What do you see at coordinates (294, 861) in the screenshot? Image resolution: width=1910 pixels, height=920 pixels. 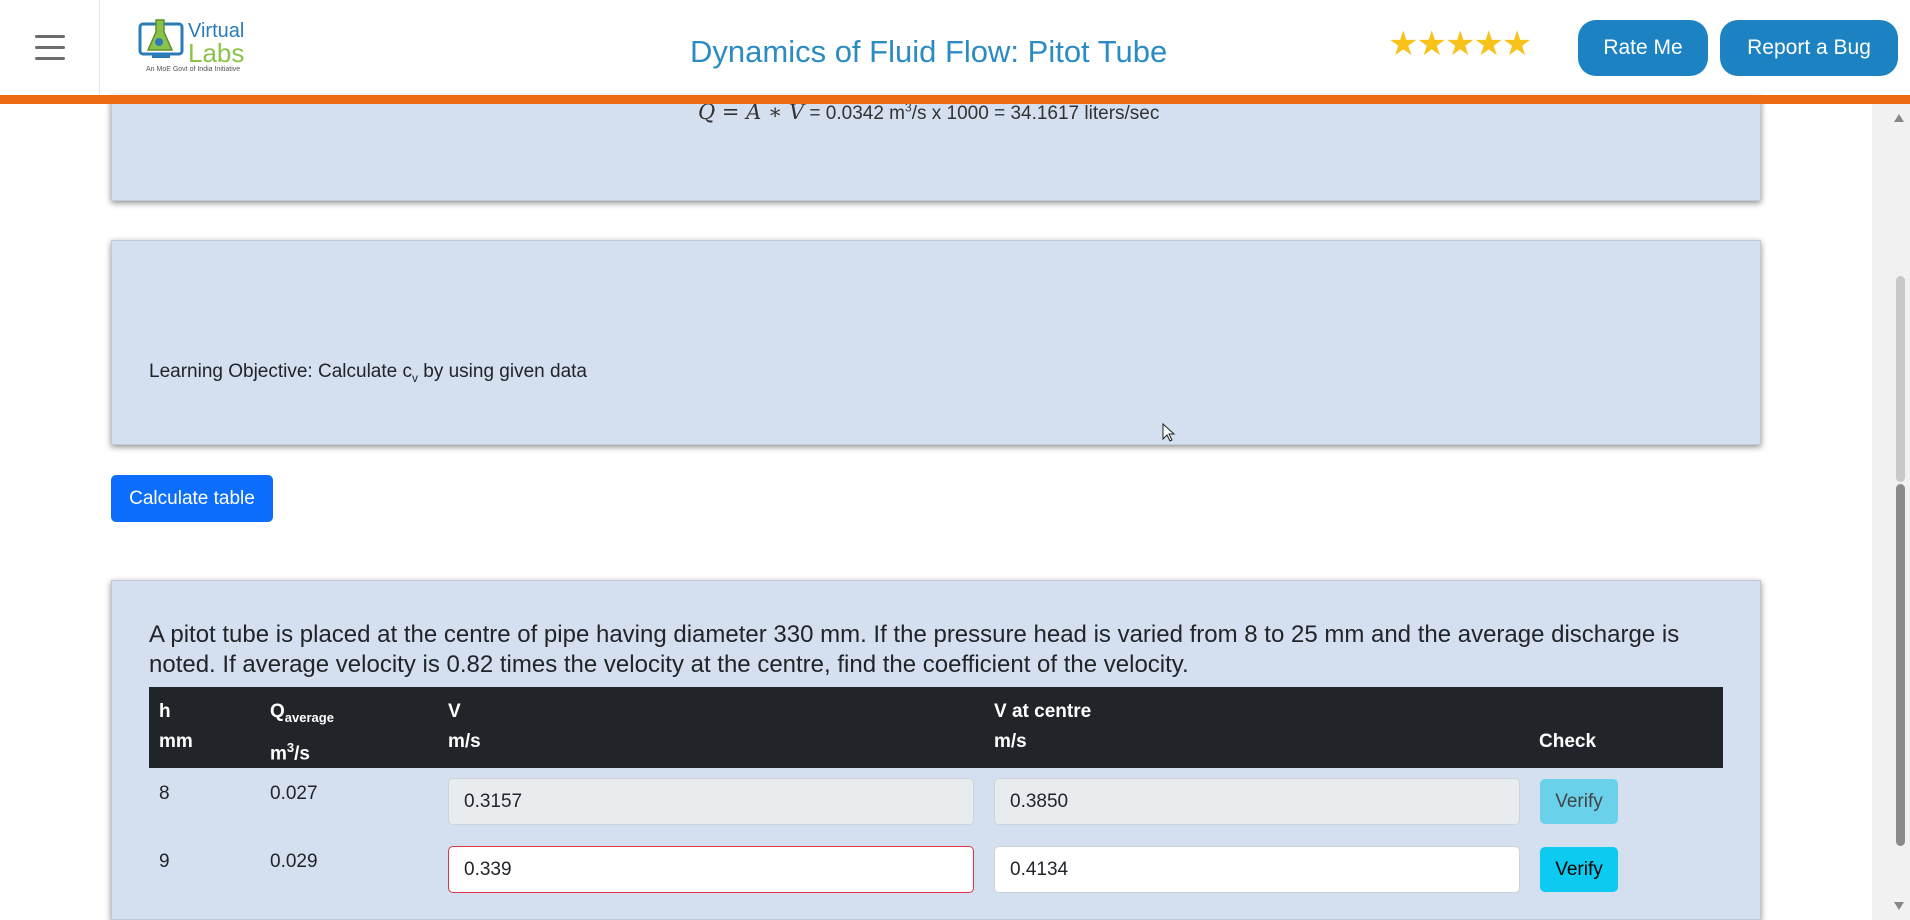 I see `cell-q: 0.029` at bounding box center [294, 861].